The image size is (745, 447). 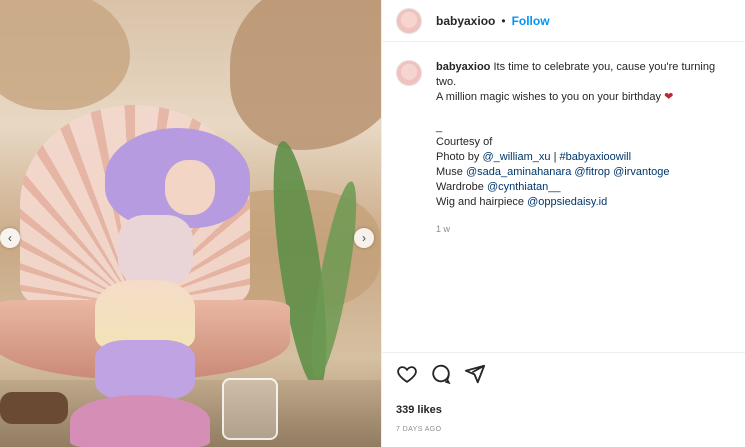 I want to click on follow-button: Follow, so click(x=531, y=21).